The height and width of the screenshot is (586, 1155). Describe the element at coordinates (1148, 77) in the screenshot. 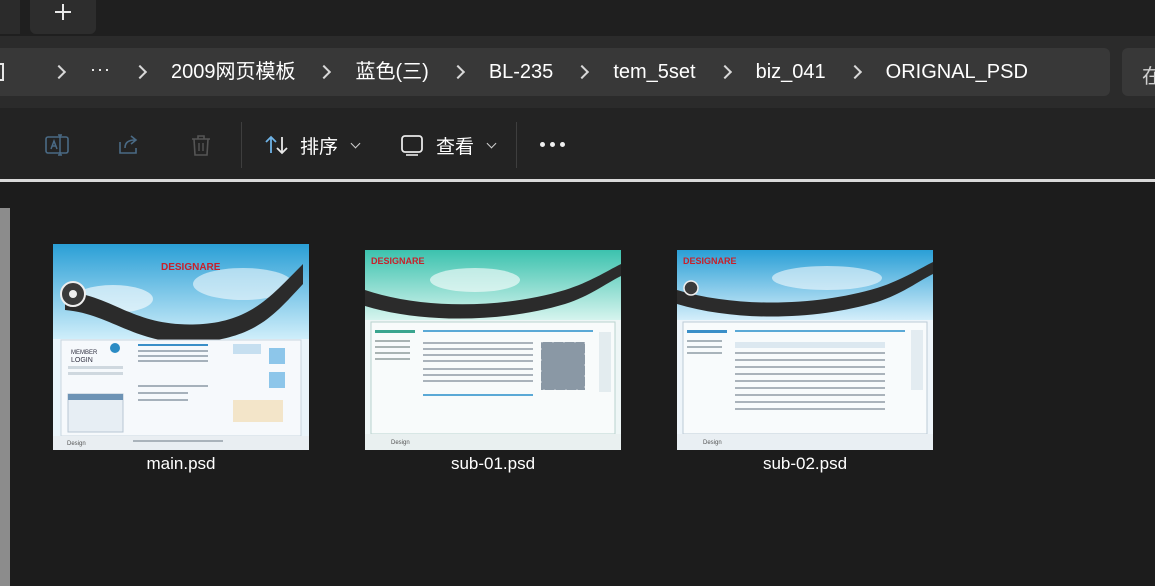

I see `search-placeholder: 在` at that location.